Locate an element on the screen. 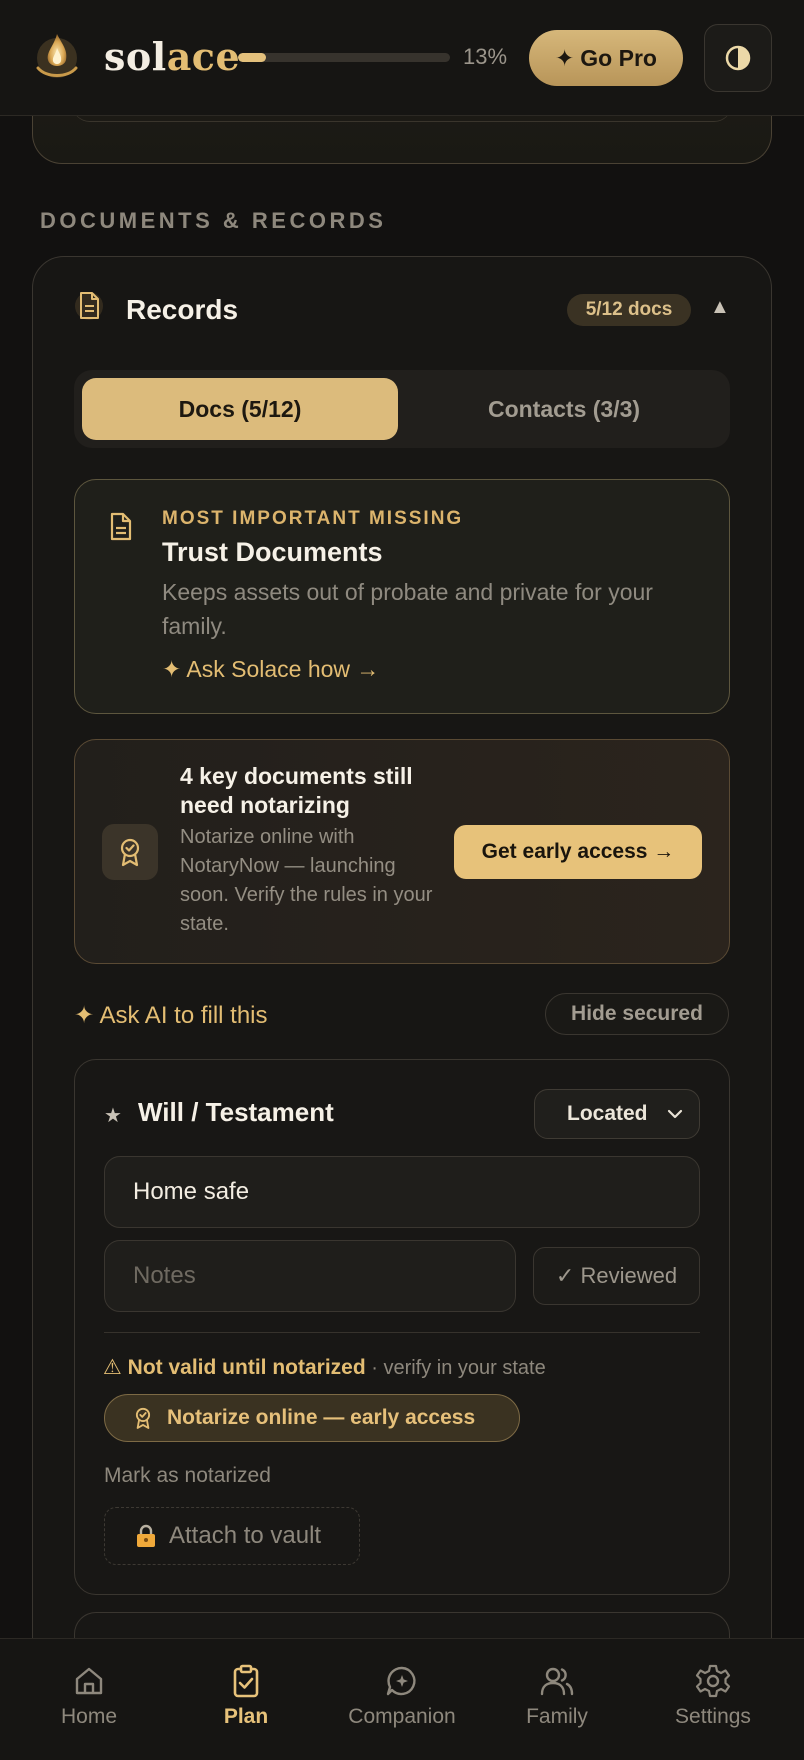  hide-secured-toggle: Hide secured is located at coordinates (637, 1014).